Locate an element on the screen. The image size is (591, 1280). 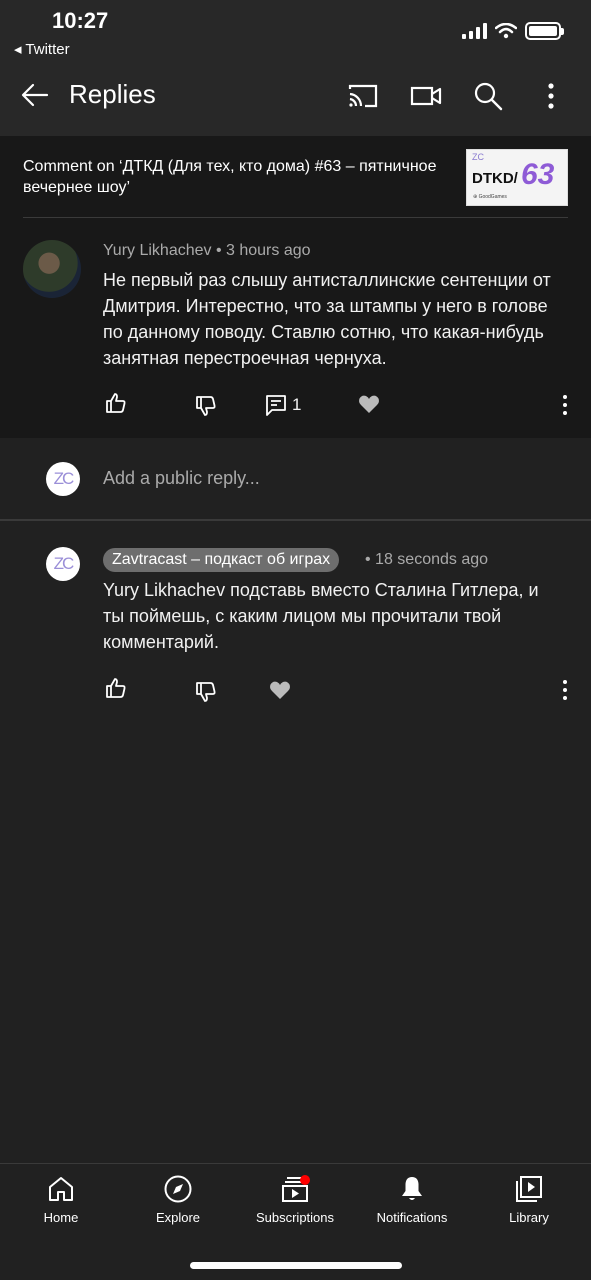
nav-notifications: Notifications is located at coordinates (412, 1199).